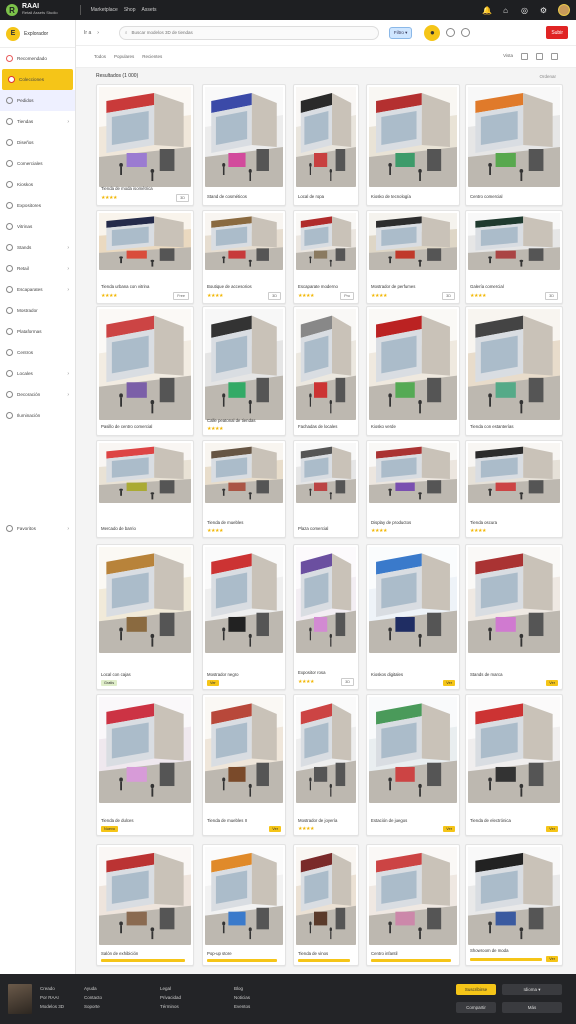  What do you see at coordinates (37, 184) in the screenshot?
I see `sidebar-item: Kioskos` at bounding box center [37, 184].